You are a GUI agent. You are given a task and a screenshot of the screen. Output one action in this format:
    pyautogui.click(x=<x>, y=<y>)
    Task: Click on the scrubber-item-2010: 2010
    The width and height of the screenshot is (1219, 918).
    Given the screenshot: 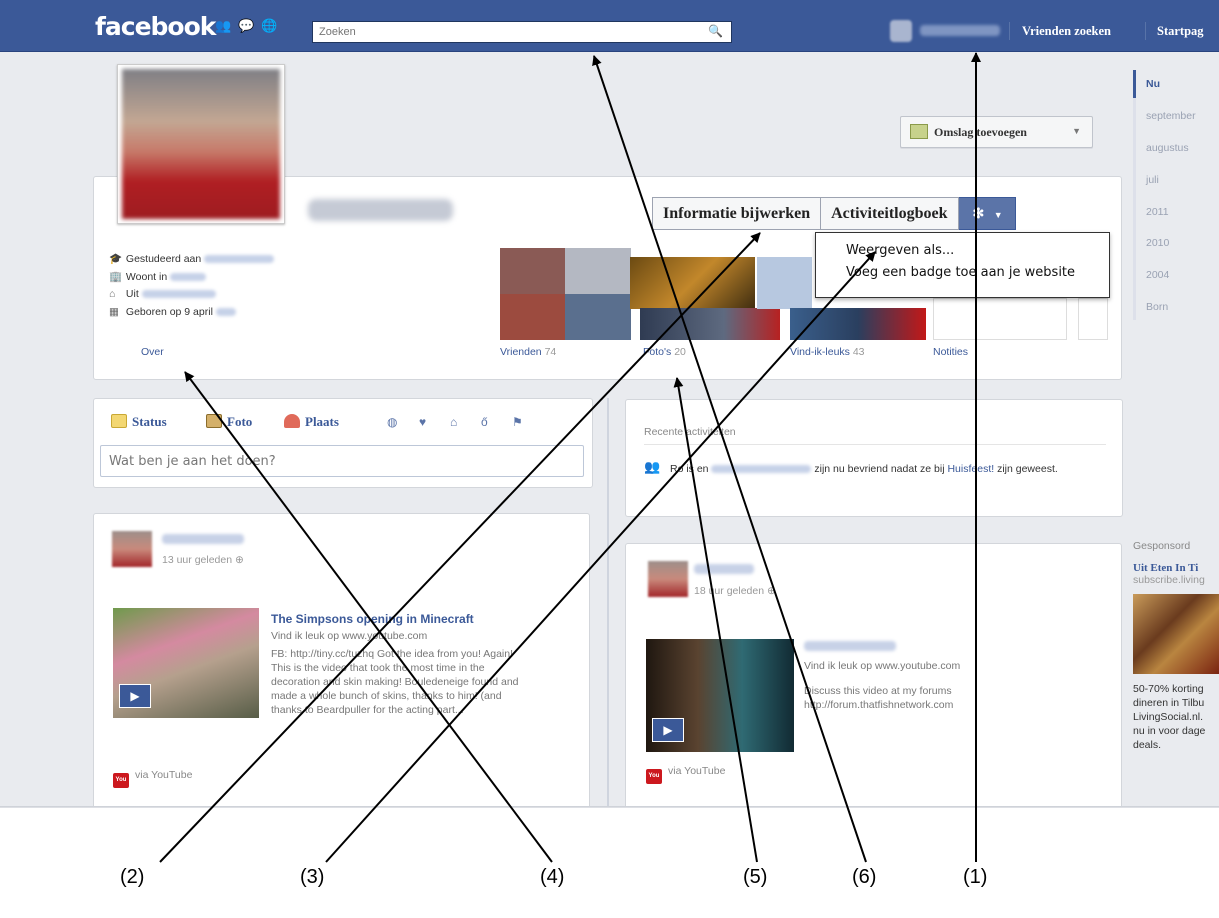 What is the action you would take?
    pyautogui.click(x=1157, y=243)
    